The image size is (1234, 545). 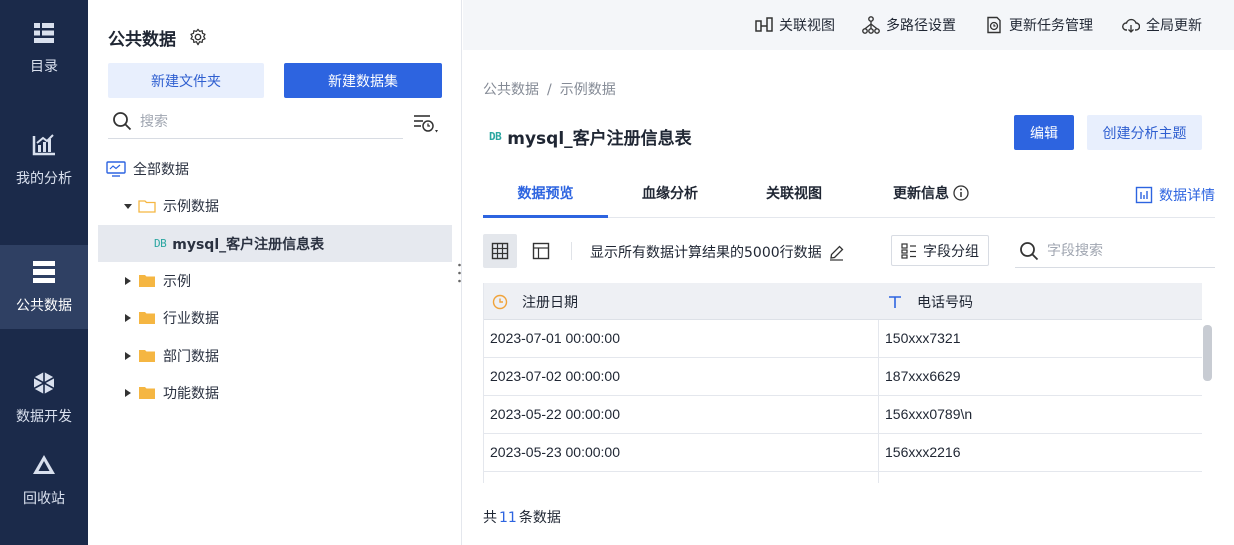 What do you see at coordinates (198, 37) in the screenshot?
I see `gear-icon` at bounding box center [198, 37].